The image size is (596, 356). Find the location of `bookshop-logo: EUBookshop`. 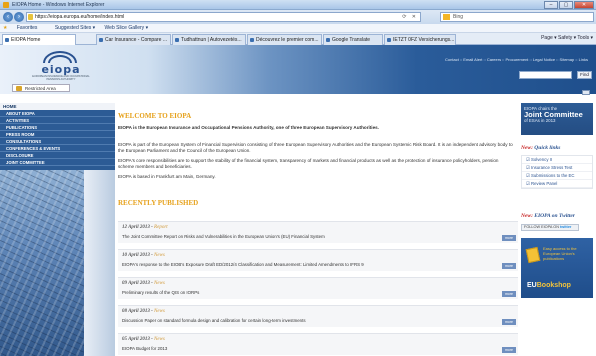

bookshop-logo: EUBookshop is located at coordinates (549, 285).